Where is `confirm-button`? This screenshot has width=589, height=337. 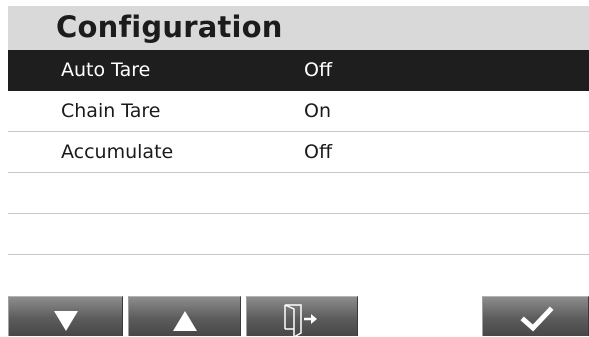 confirm-button is located at coordinates (535, 316).